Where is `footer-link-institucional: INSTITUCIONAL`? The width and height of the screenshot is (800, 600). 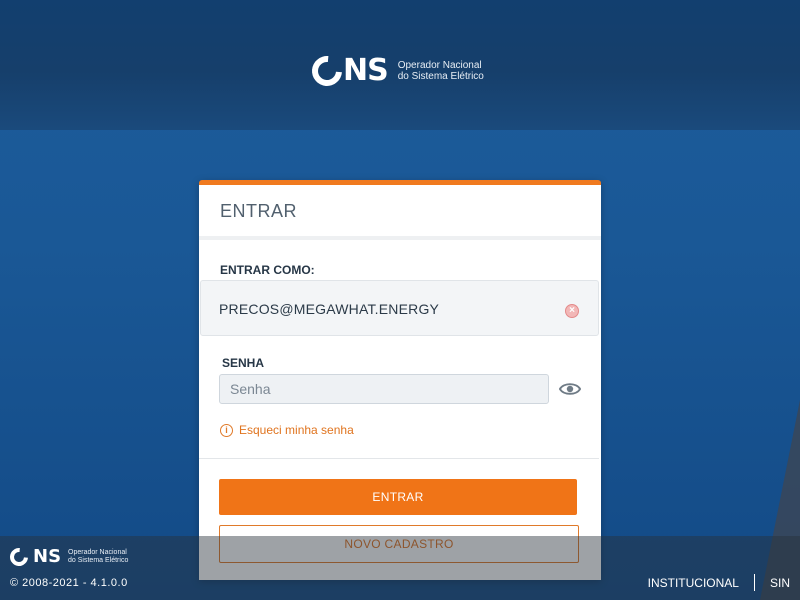
footer-link-institucional: INSTITUCIONAL is located at coordinates (693, 583).